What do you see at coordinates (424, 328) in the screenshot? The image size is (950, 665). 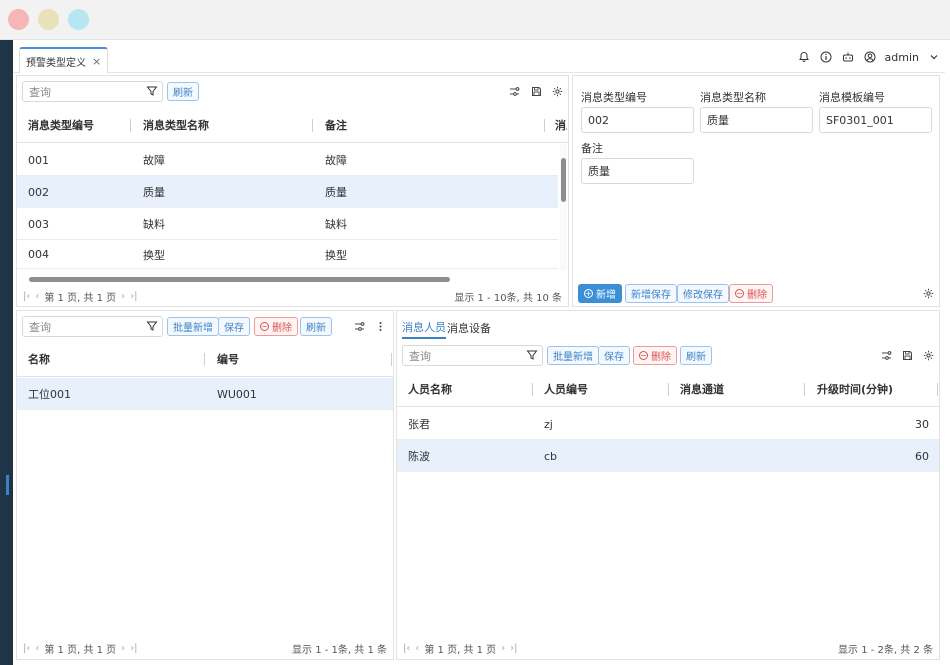 I see `tab-message-personnel: 消息人员` at bounding box center [424, 328].